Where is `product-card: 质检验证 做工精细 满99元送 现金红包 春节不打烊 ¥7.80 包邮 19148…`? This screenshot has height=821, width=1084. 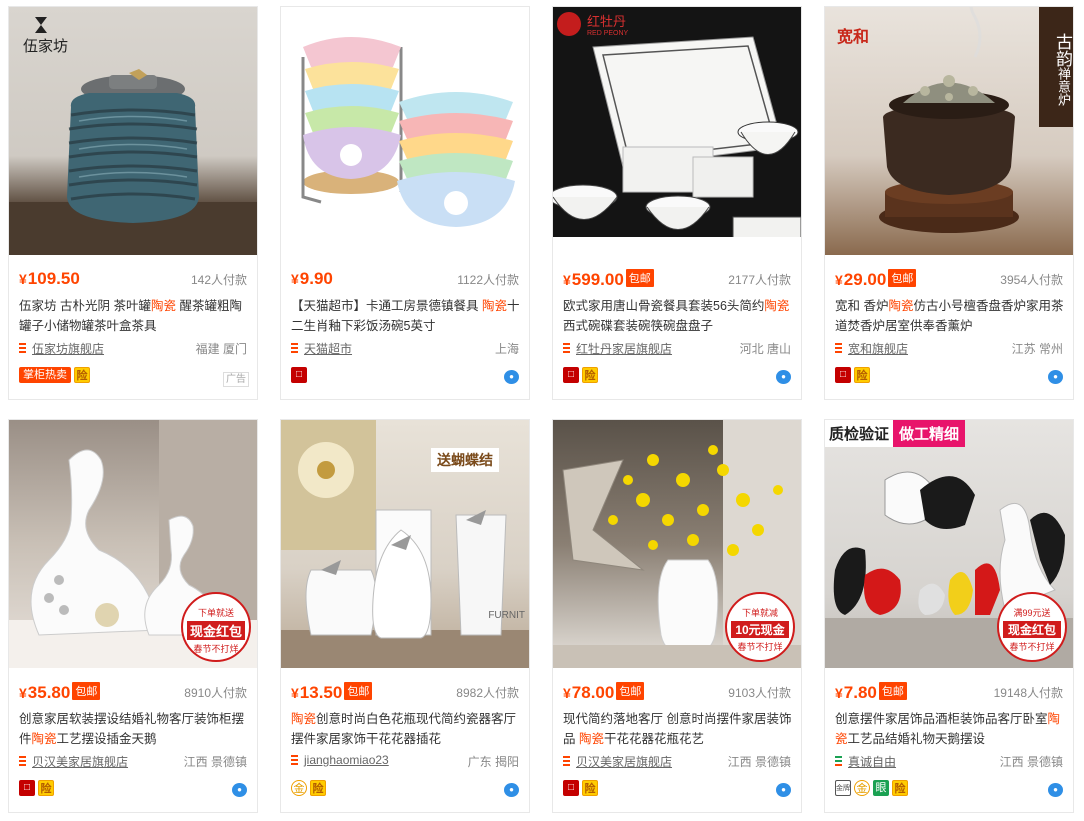
product-card: 质检验证 做工精细 满99元送 现金红包 春节不打烊 ¥7.80 包邮 19148… is located at coordinates (949, 616).